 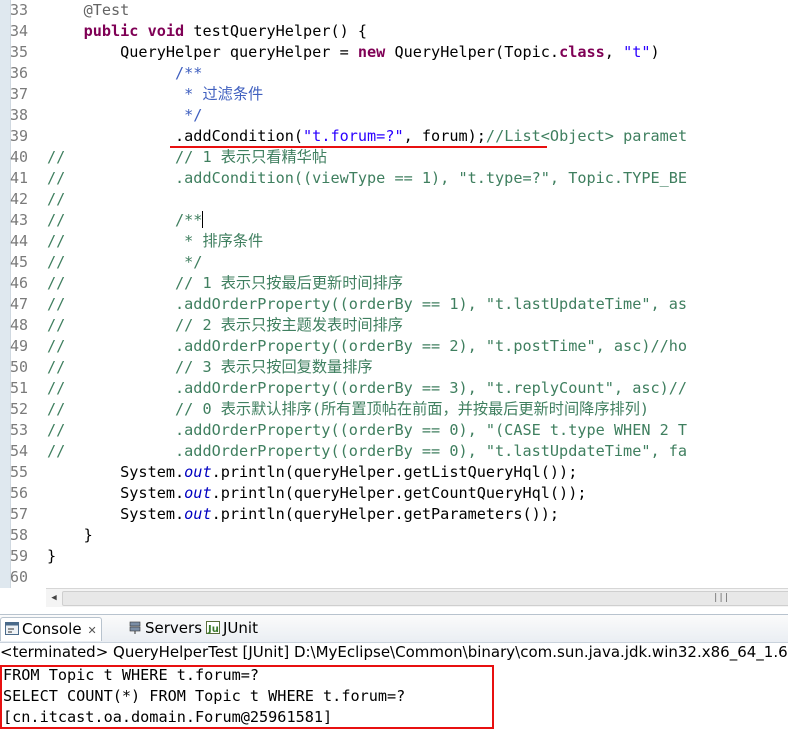 I want to click on highlight-box, so click(x=247, y=697).